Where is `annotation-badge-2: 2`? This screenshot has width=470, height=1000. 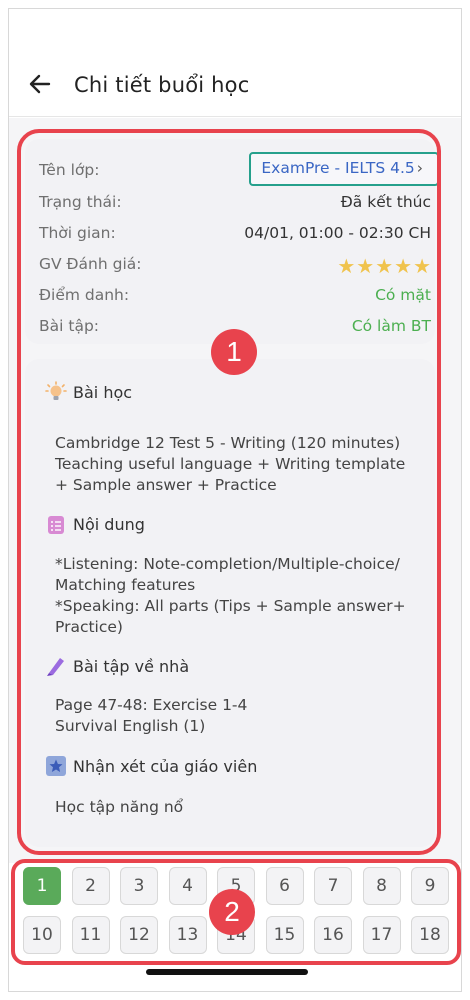
annotation-badge-2: 2 is located at coordinates (232, 912).